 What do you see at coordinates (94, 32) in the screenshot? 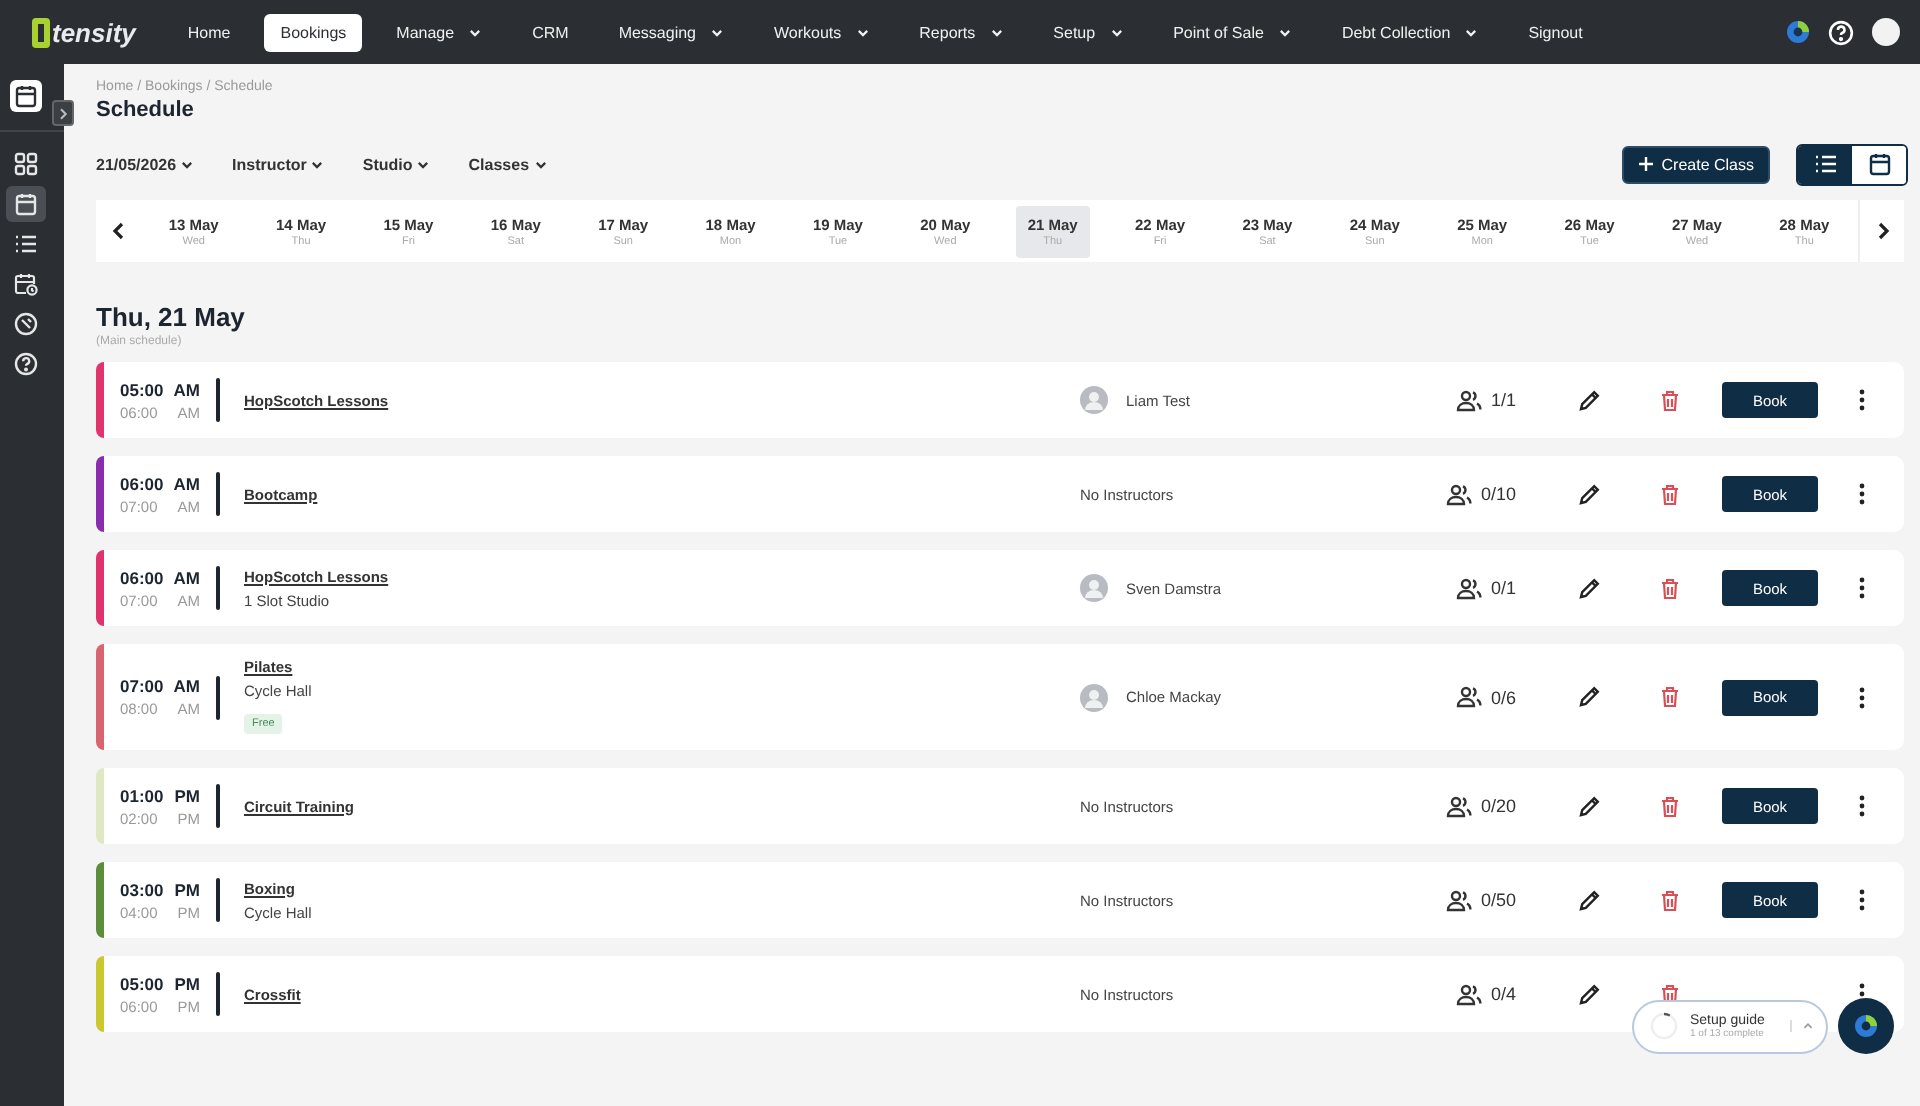
I see `brand-name: tensity` at bounding box center [94, 32].